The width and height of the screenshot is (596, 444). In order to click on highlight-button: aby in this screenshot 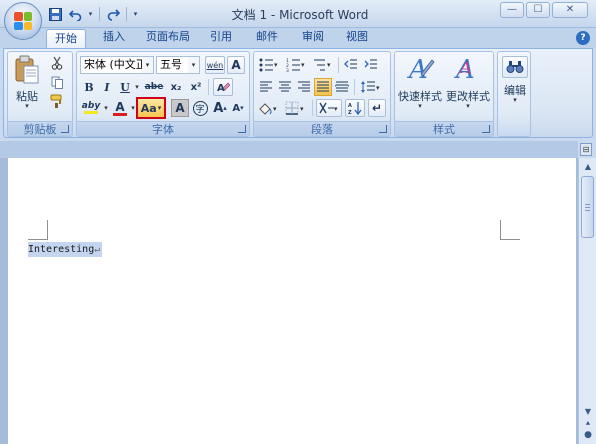, I will do `click(91, 108)`.